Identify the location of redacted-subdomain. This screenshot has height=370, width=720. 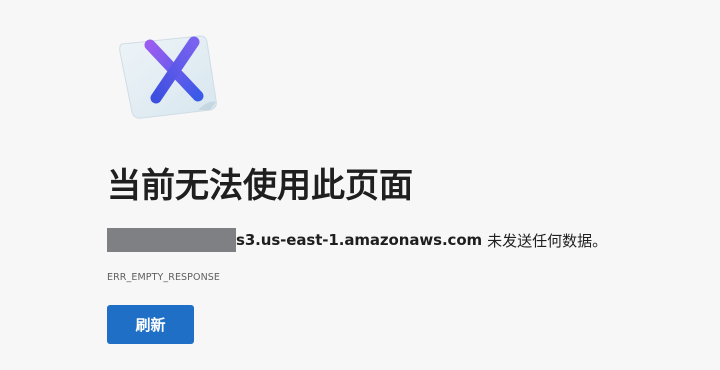
(171, 240).